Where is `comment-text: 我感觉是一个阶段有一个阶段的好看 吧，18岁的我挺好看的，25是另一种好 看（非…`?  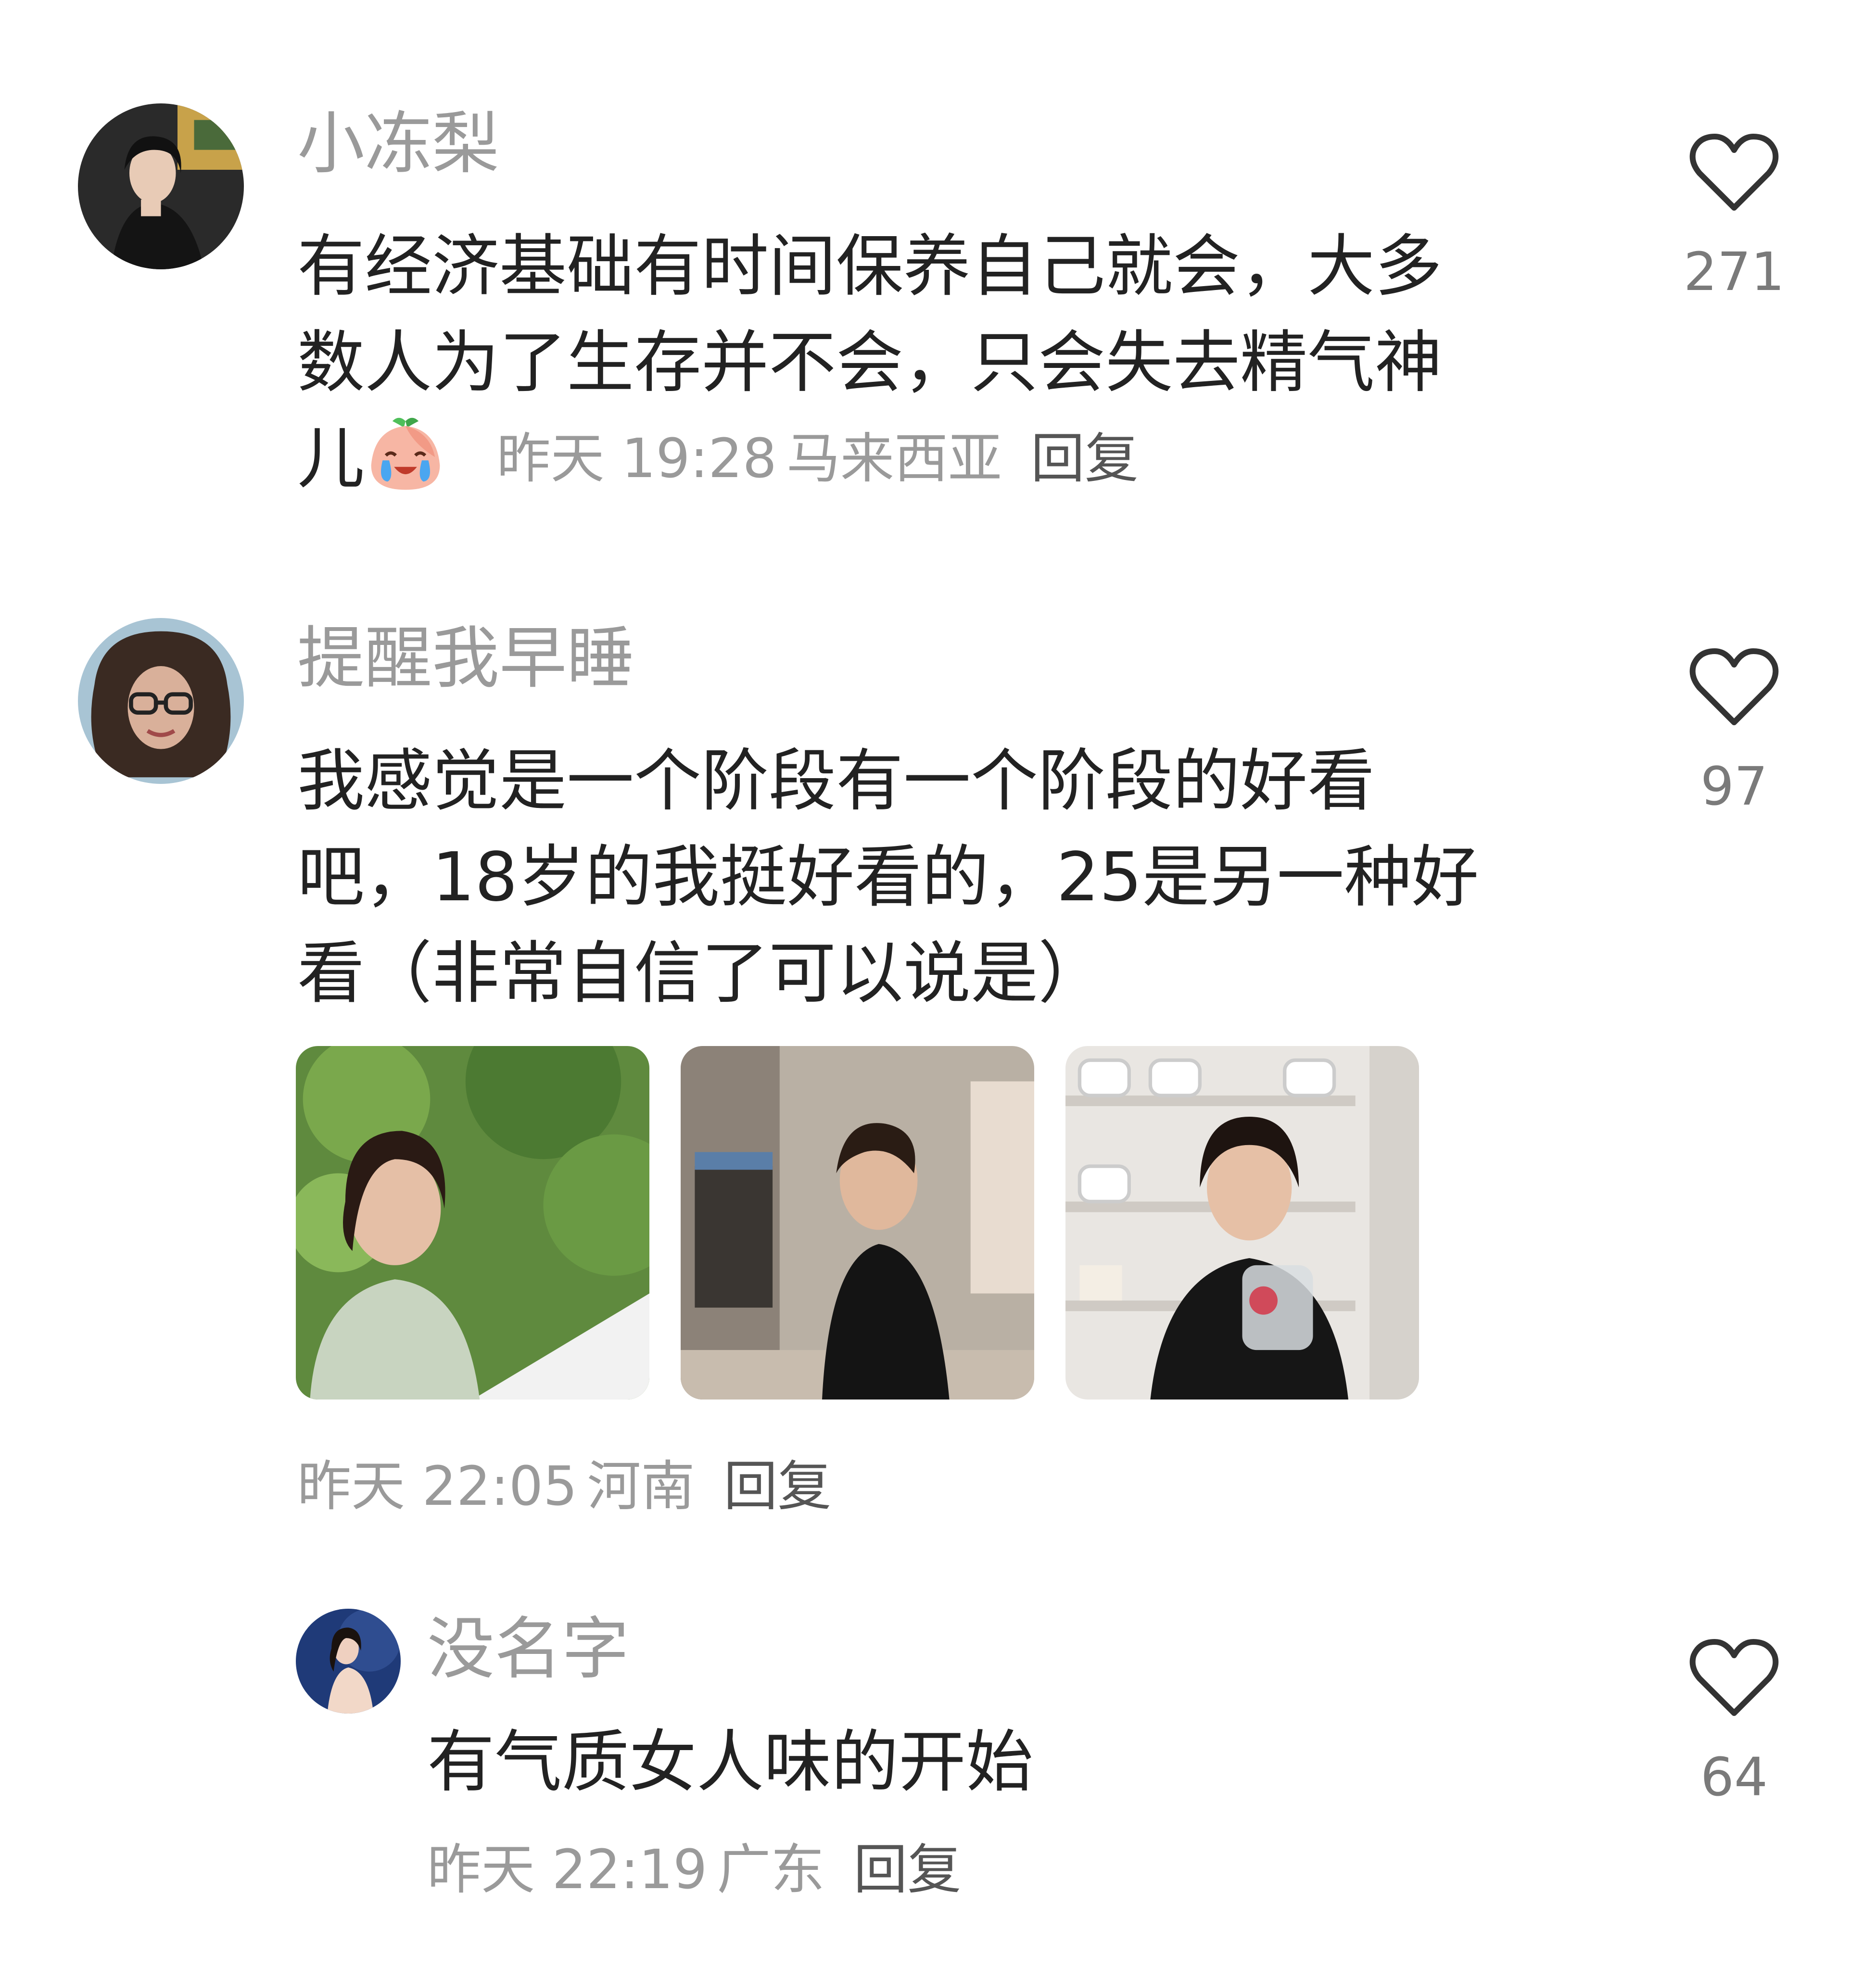 comment-text: 我感觉是一个阶段有一个阶段的好看 吧，18岁的我挺好看的，25是另一种好 看（非… is located at coordinates (922, 877).